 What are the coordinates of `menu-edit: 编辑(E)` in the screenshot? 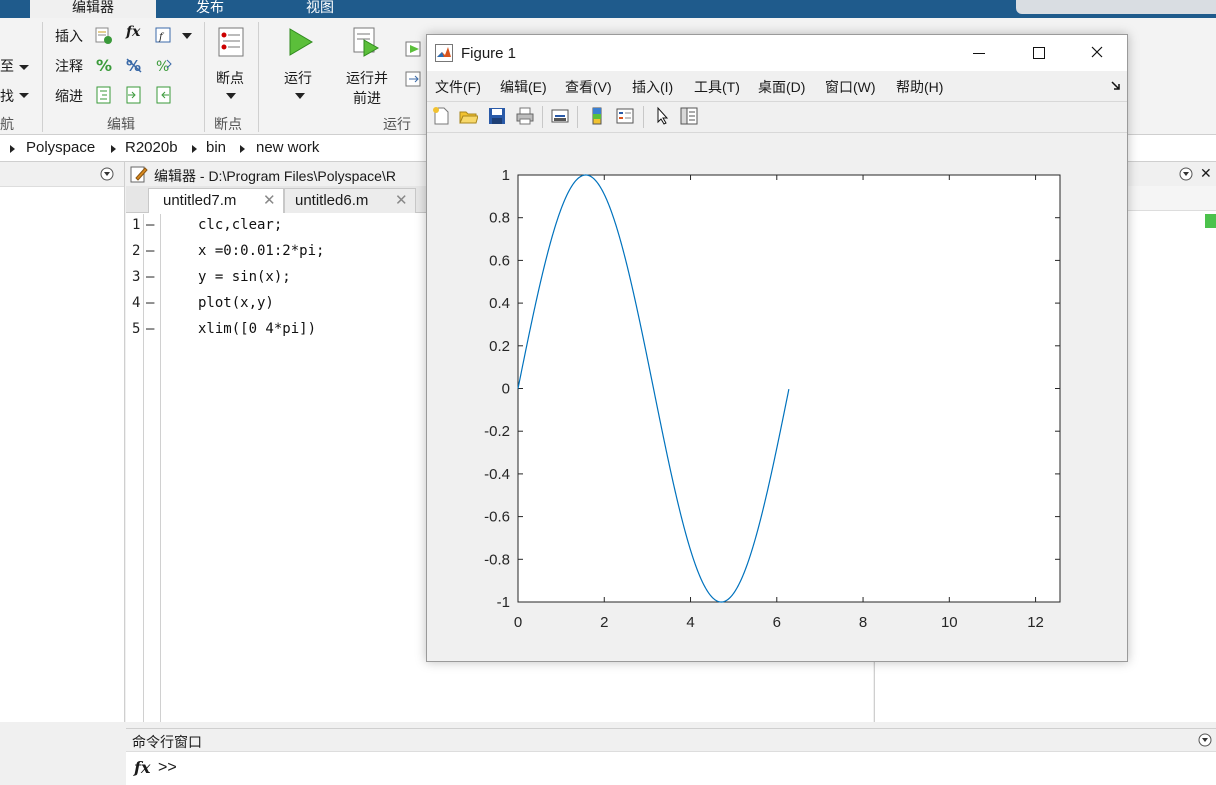 It's located at (523, 87).